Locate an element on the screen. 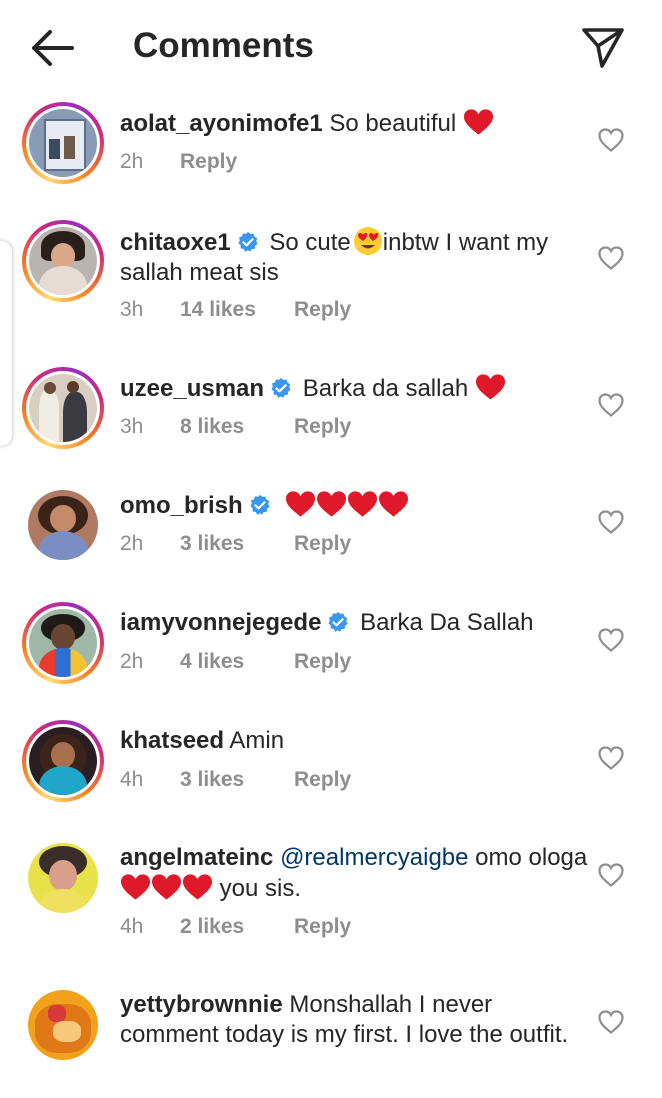 The image size is (662, 1098). comment-meta: 4h 3 likes Reply is located at coordinates (235, 780).